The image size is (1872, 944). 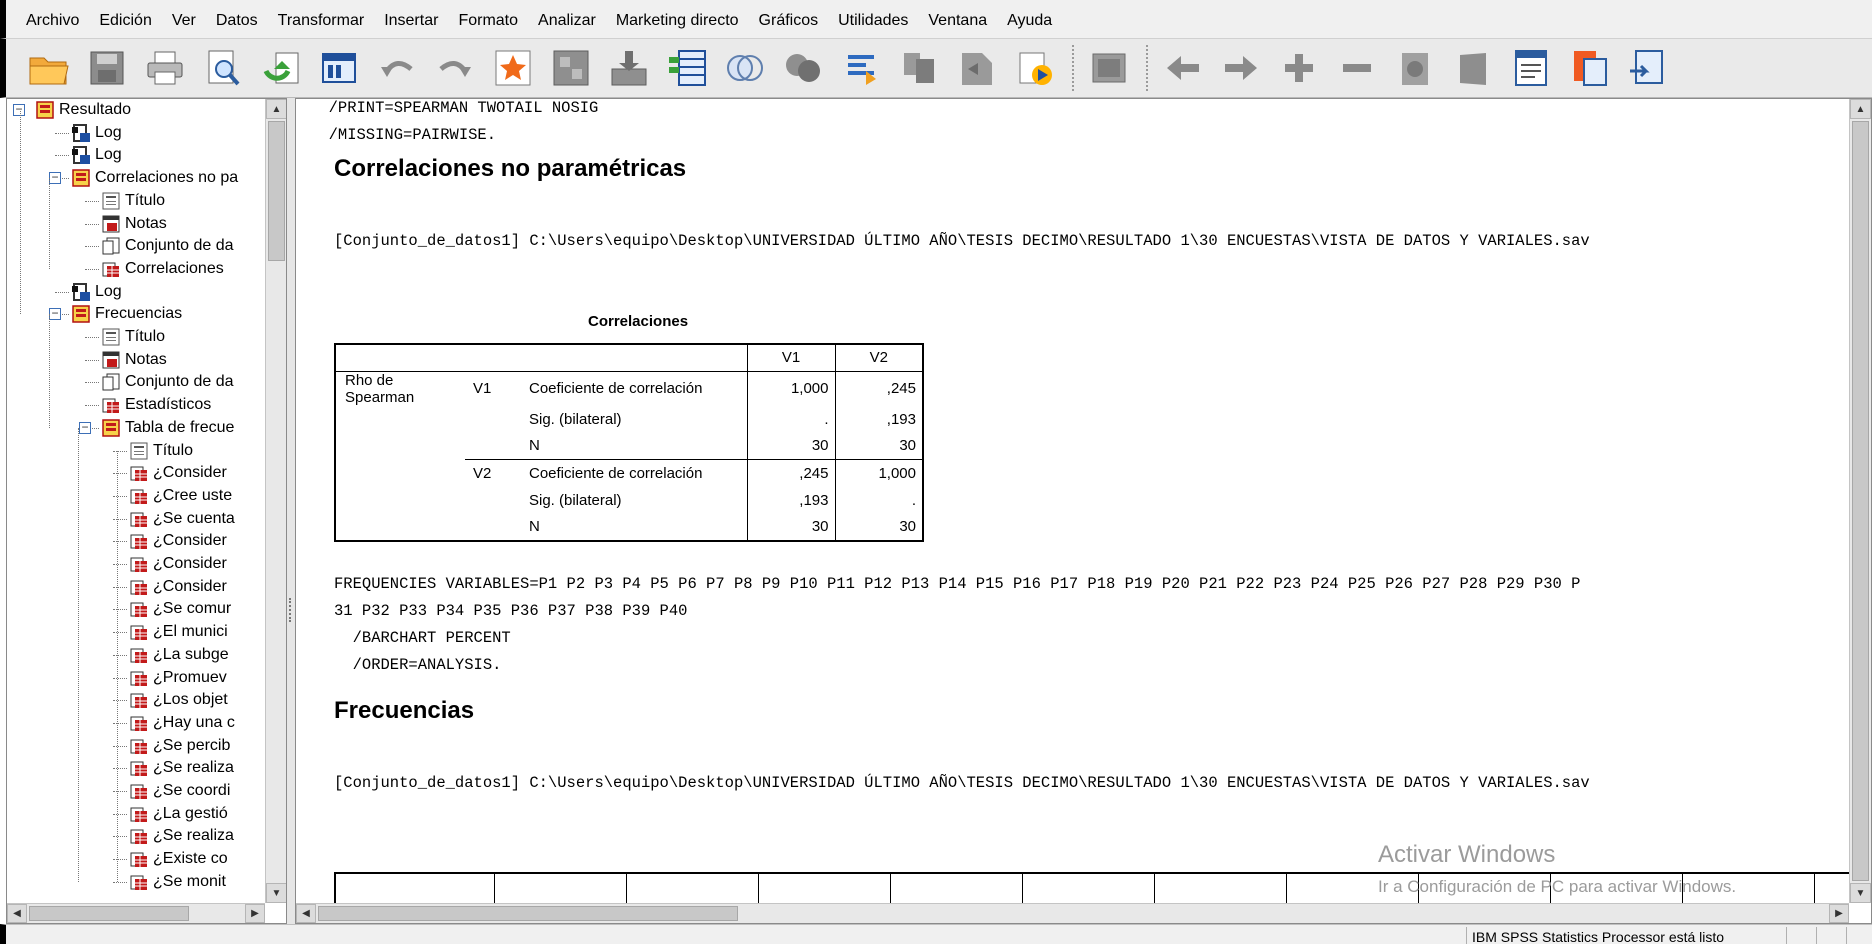 What do you see at coordinates (126, 314) in the screenshot?
I see `tree-item: Frecuencias` at bounding box center [126, 314].